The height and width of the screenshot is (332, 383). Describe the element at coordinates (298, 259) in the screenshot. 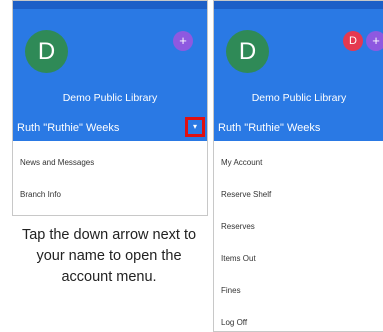

I see `menu-item-items-out: Items Out` at that location.